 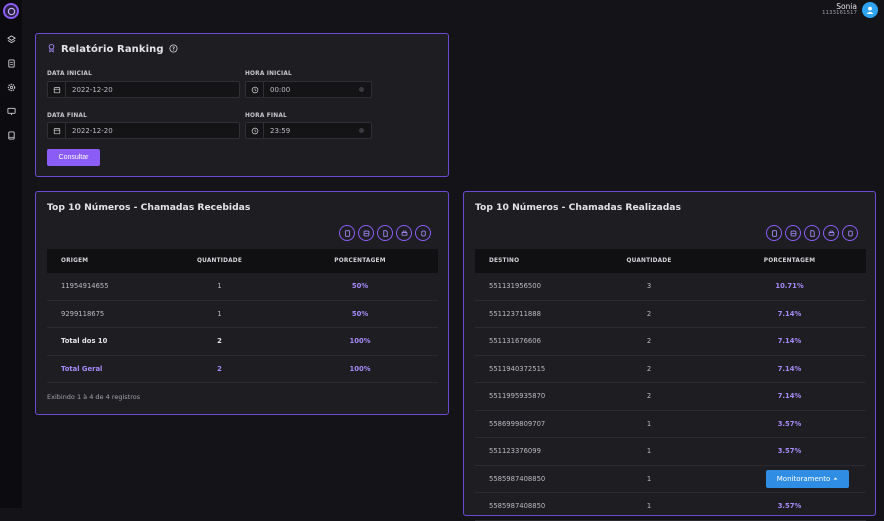 I want to click on caret-up-icon, so click(x=835, y=479).